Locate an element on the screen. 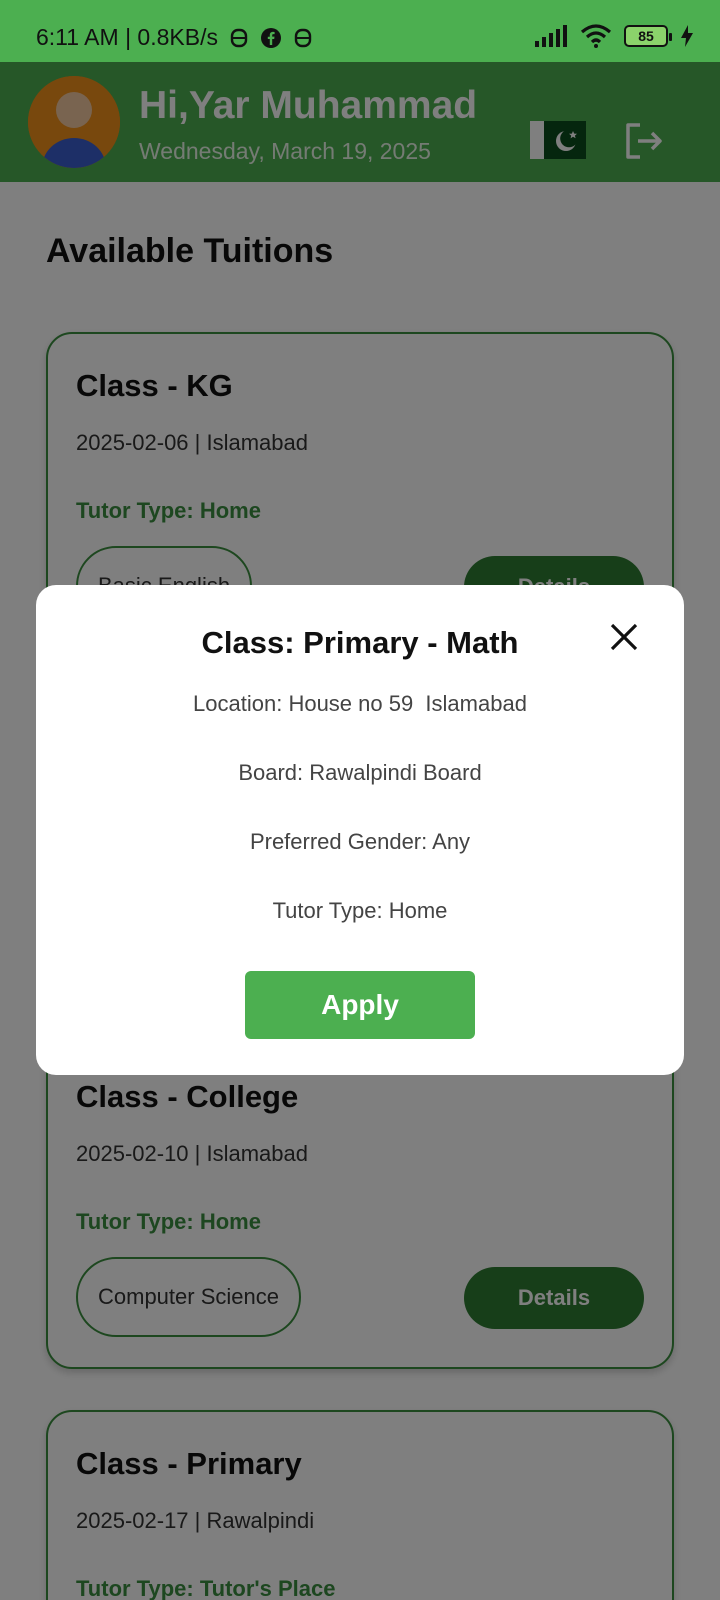 The width and height of the screenshot is (720, 1600). data-saver-icon is located at coordinates (239, 37).